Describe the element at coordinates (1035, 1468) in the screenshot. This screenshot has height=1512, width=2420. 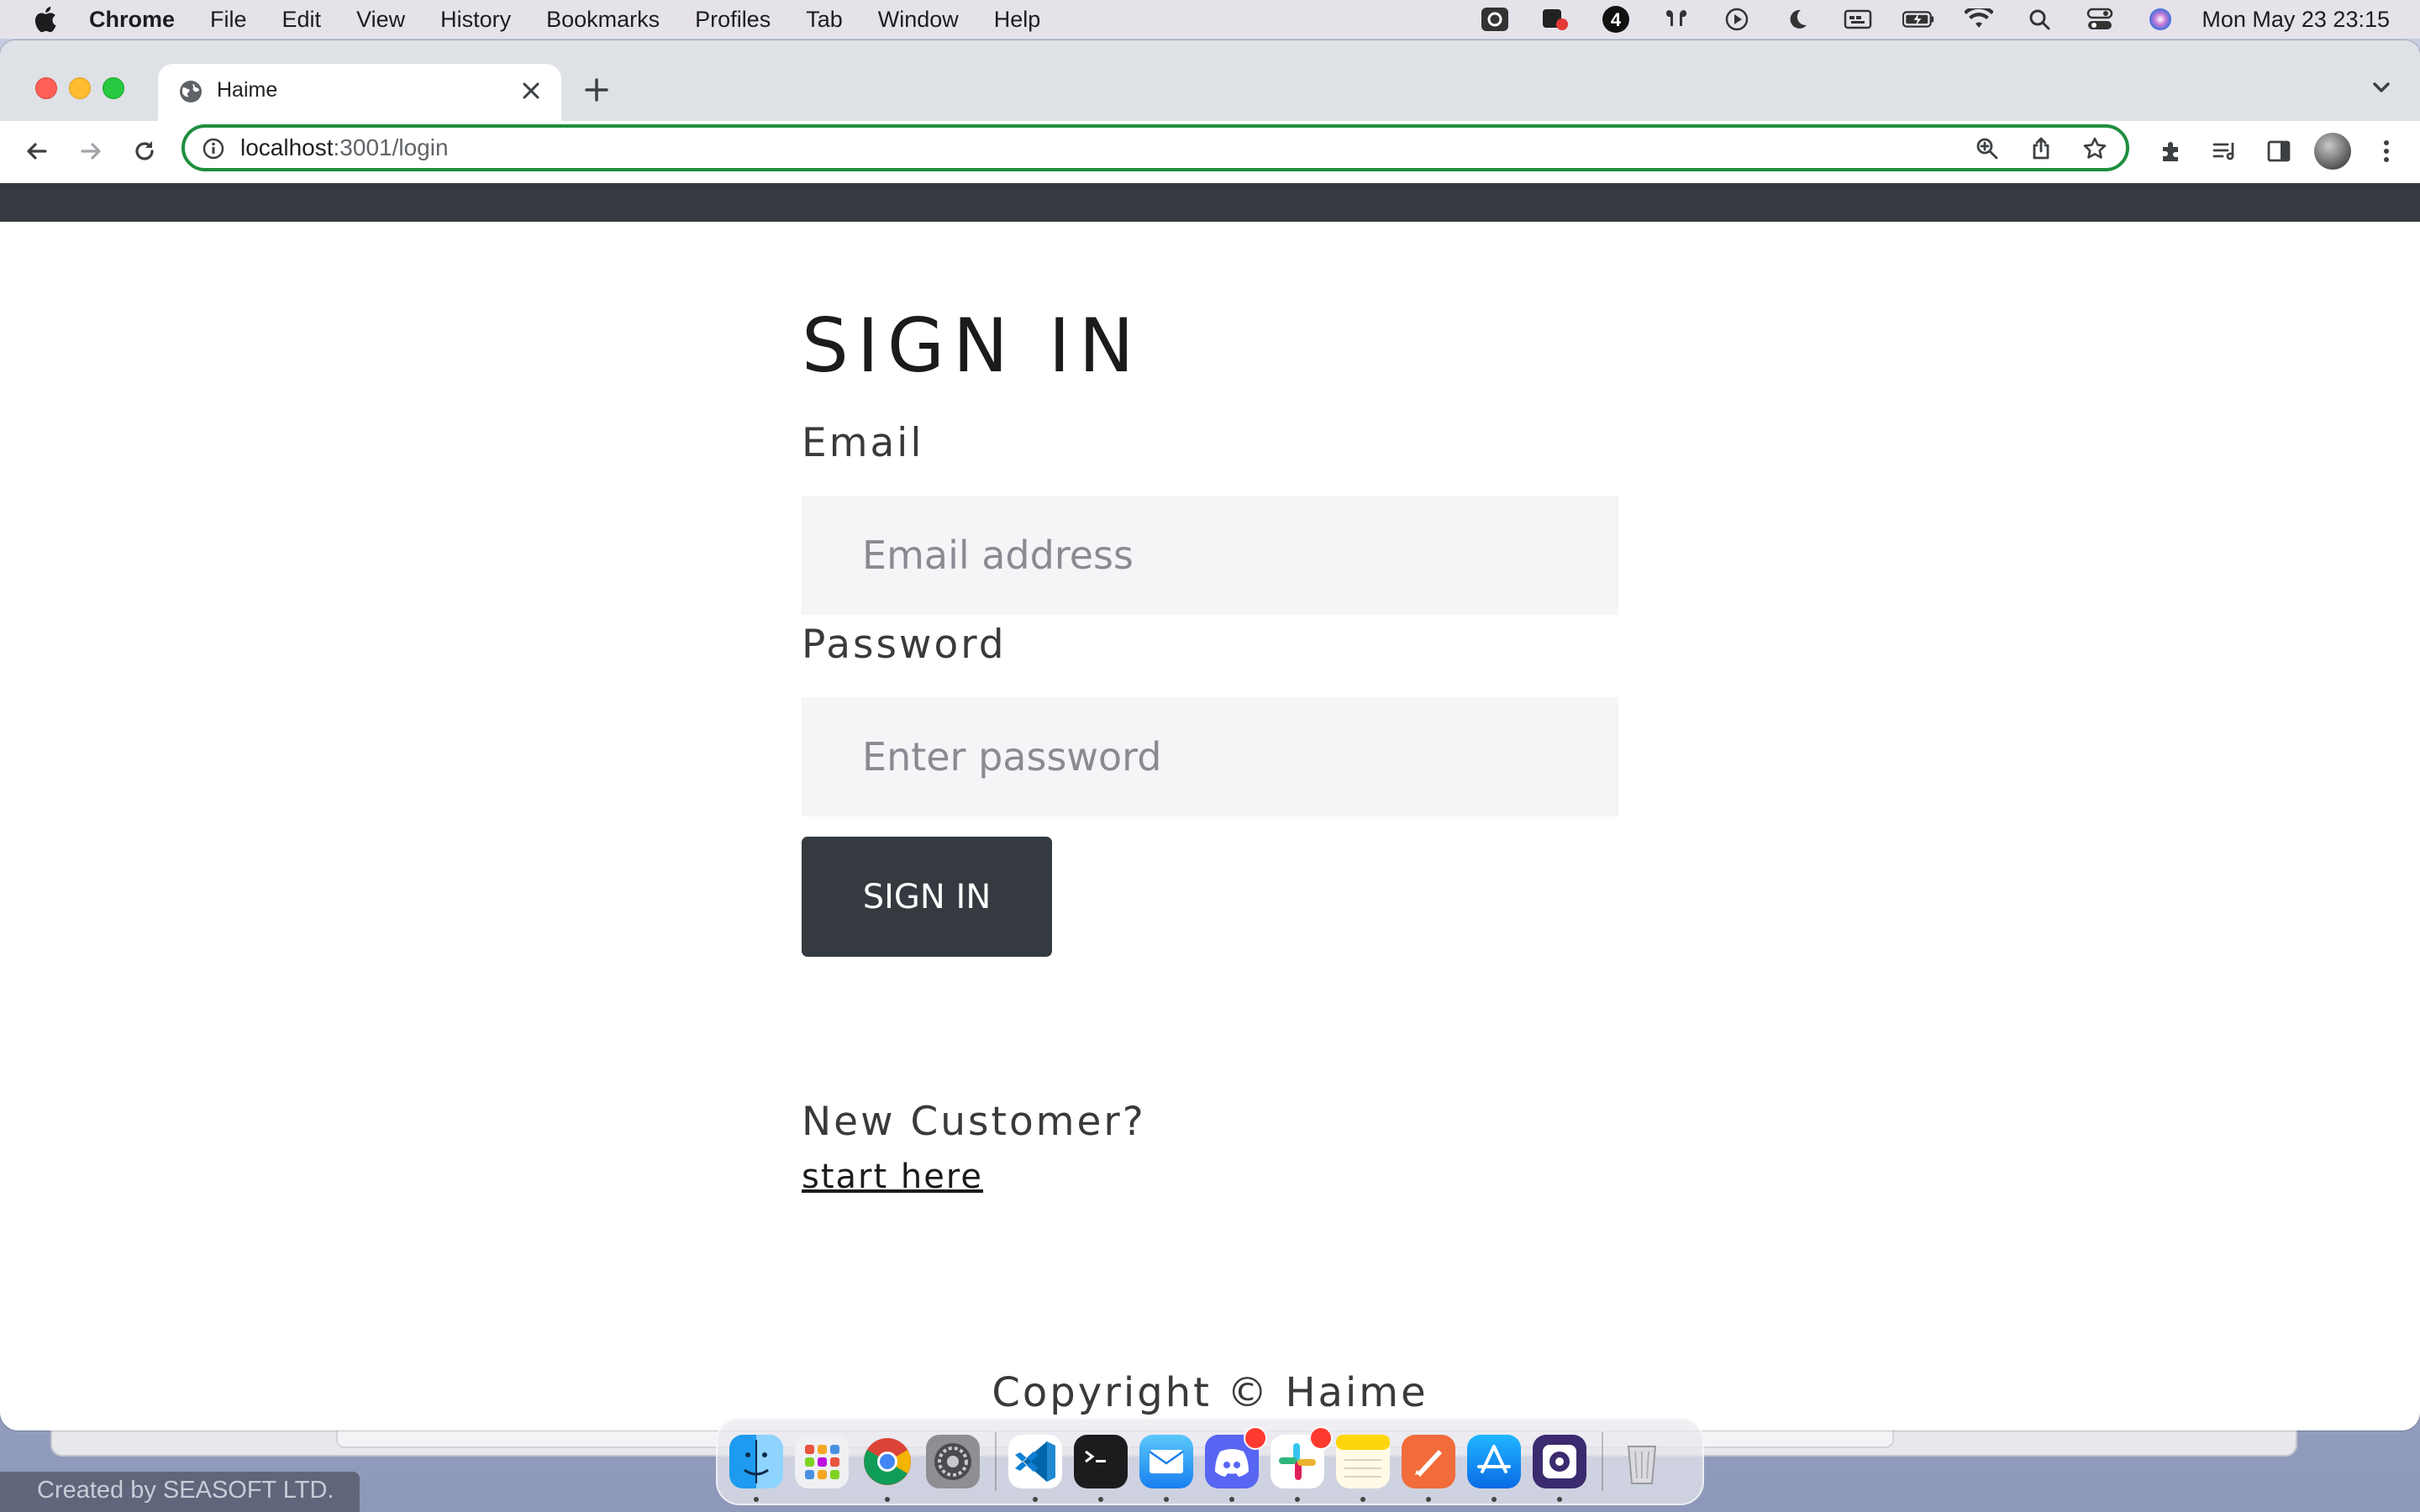
I see `vscode-icon` at that location.